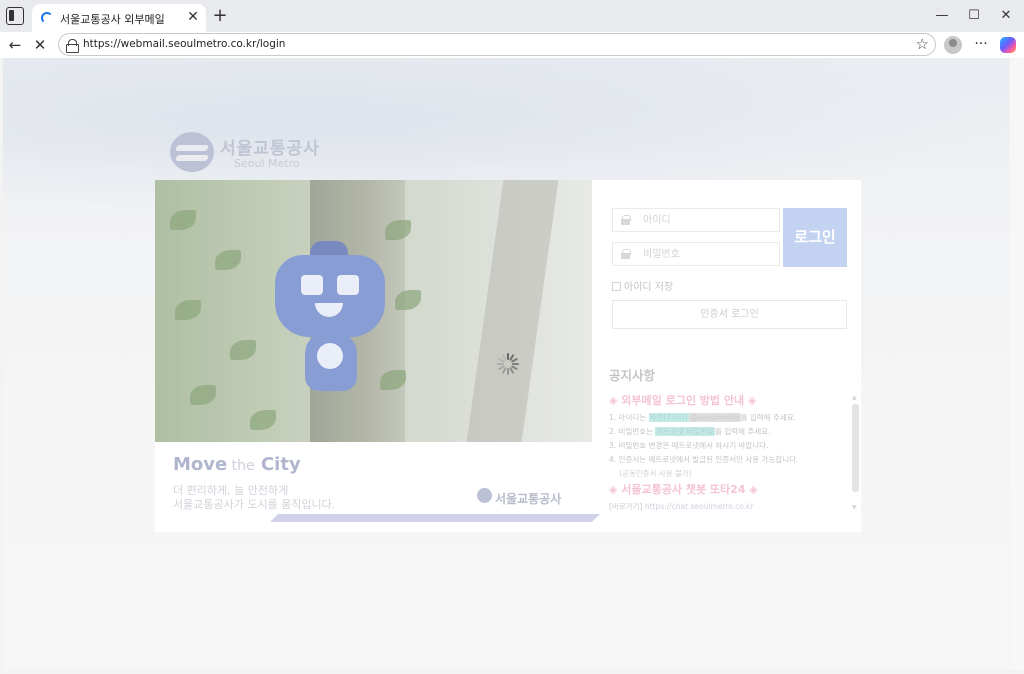  What do you see at coordinates (1006, 16) in the screenshot?
I see `close-window-button: ✕` at bounding box center [1006, 16].